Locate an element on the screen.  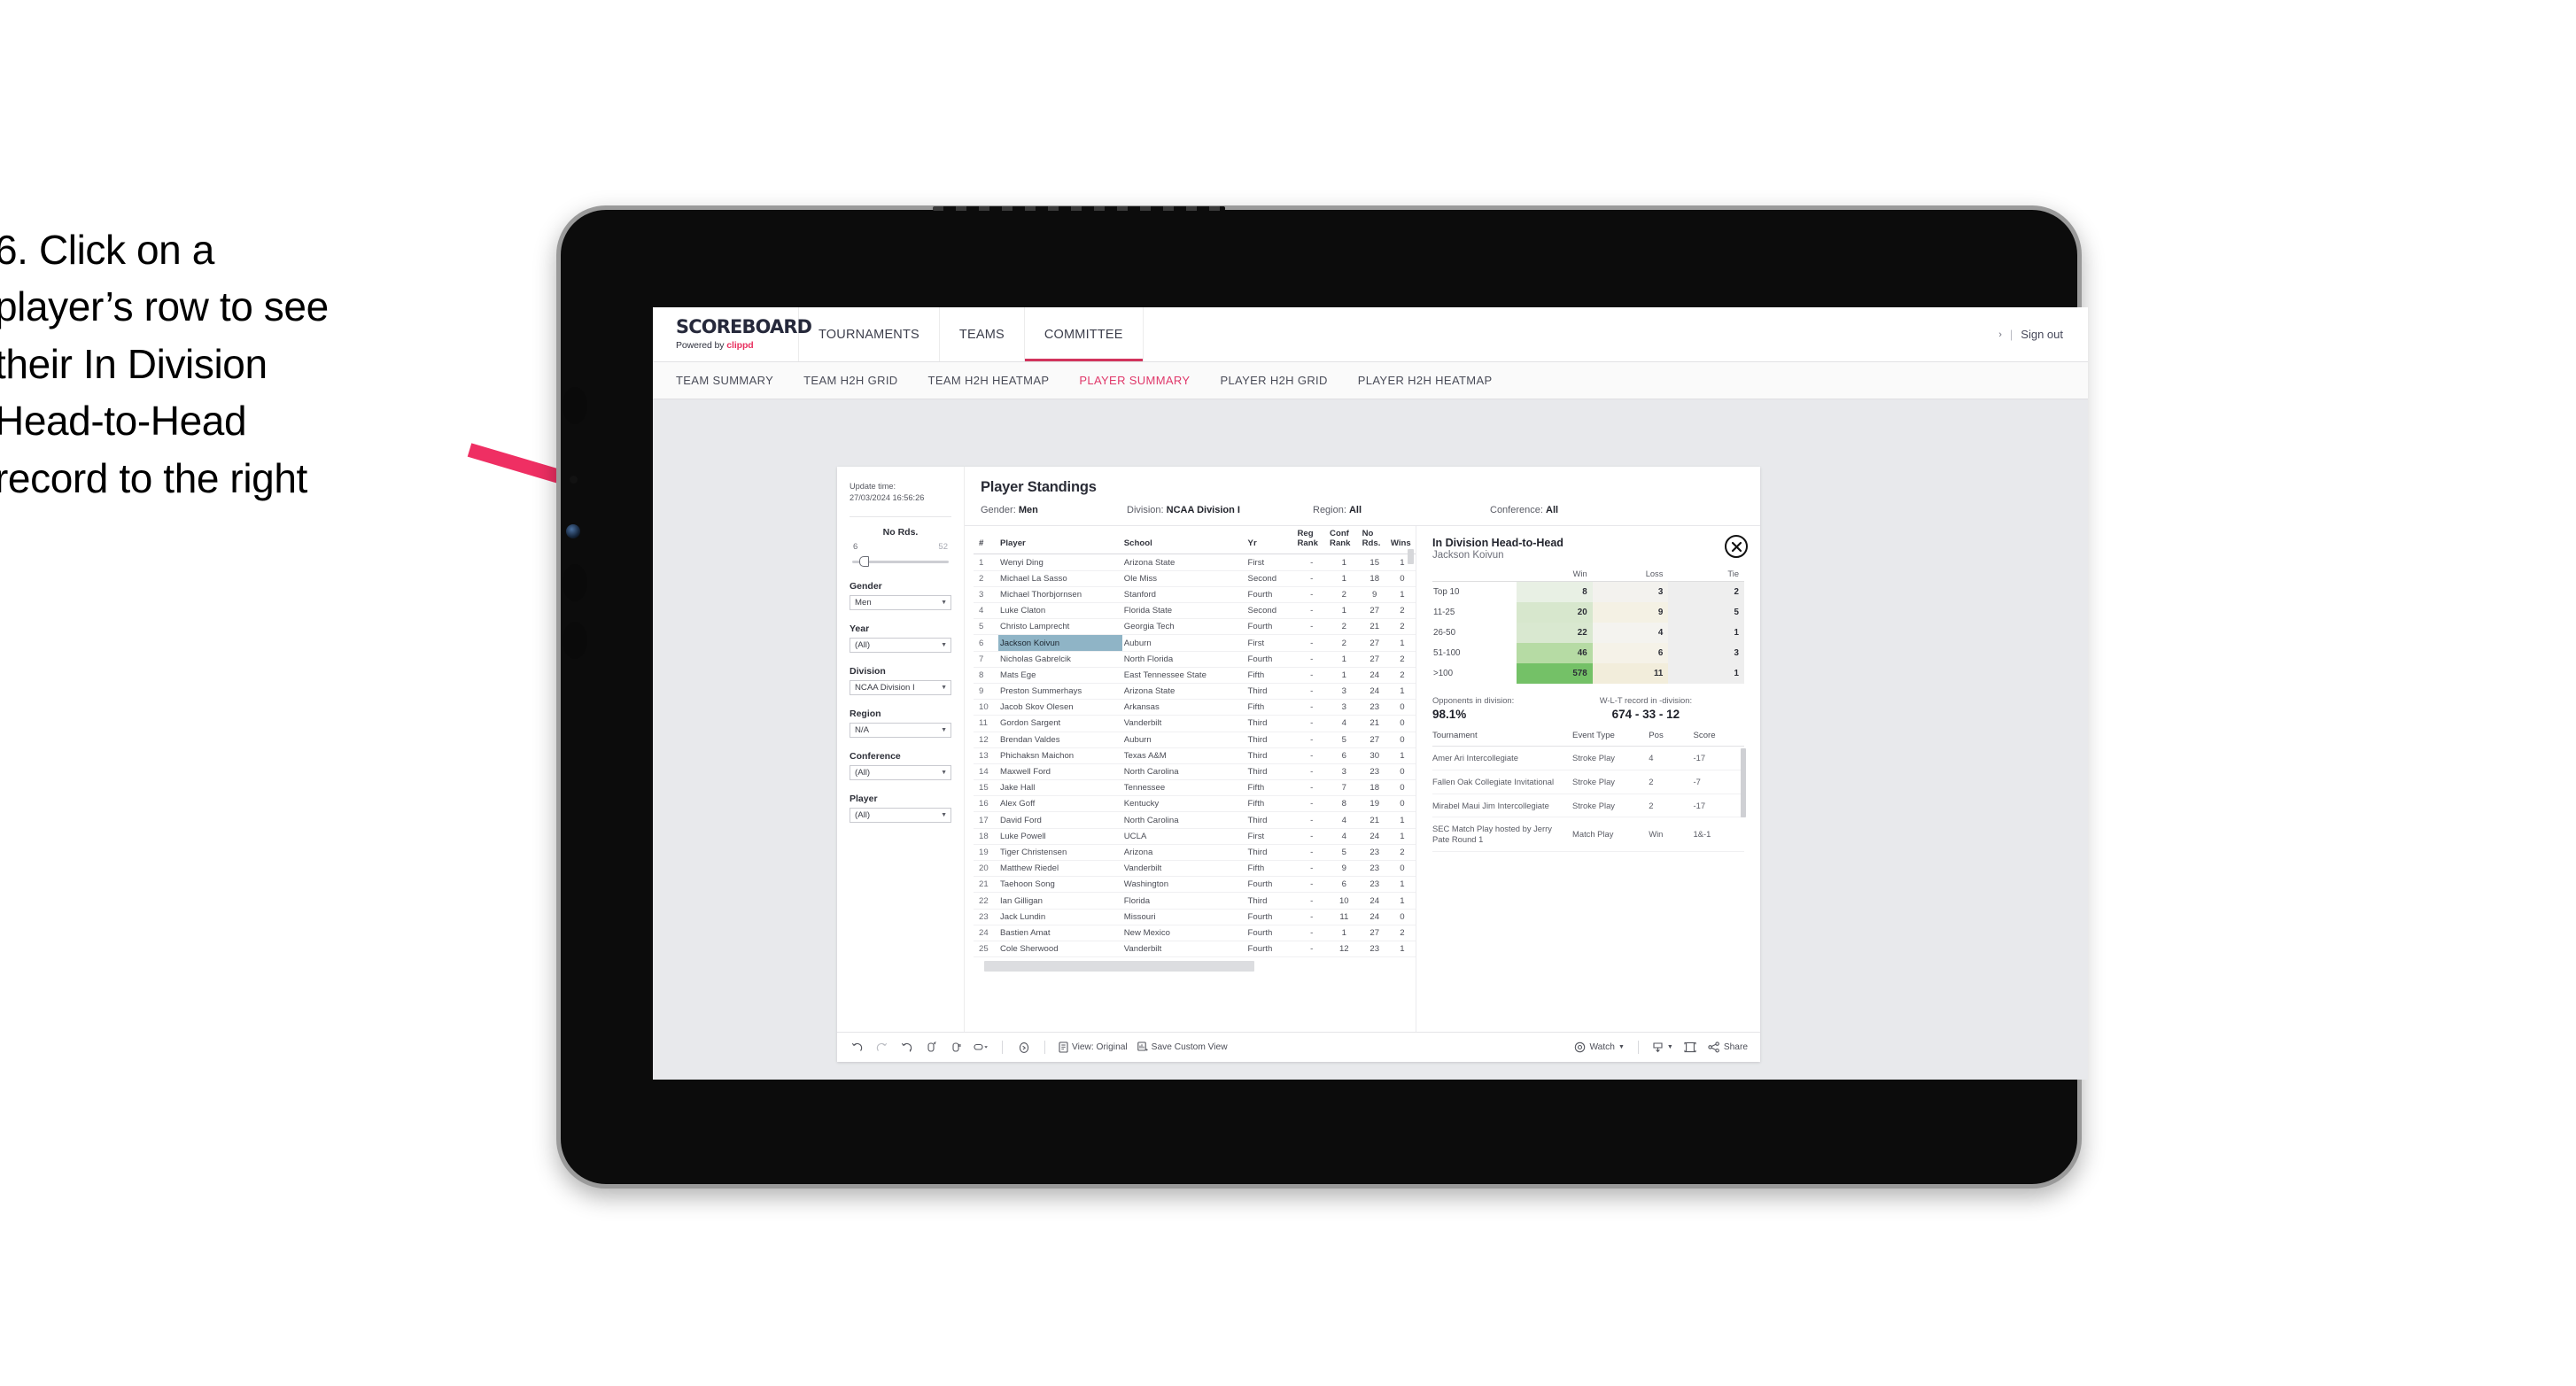
fullscreen-icon is located at coordinates (1690, 1047).